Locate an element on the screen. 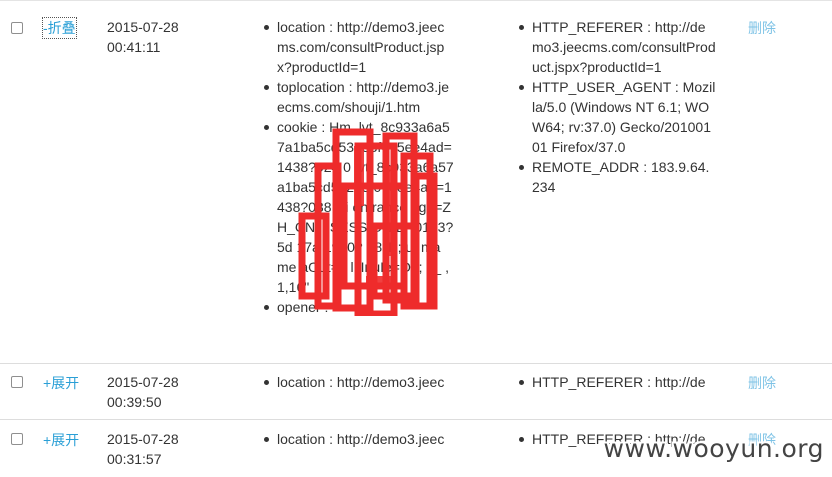  param-http-referer: HTTP_REFERER : http://de is located at coordinates (617, 382).